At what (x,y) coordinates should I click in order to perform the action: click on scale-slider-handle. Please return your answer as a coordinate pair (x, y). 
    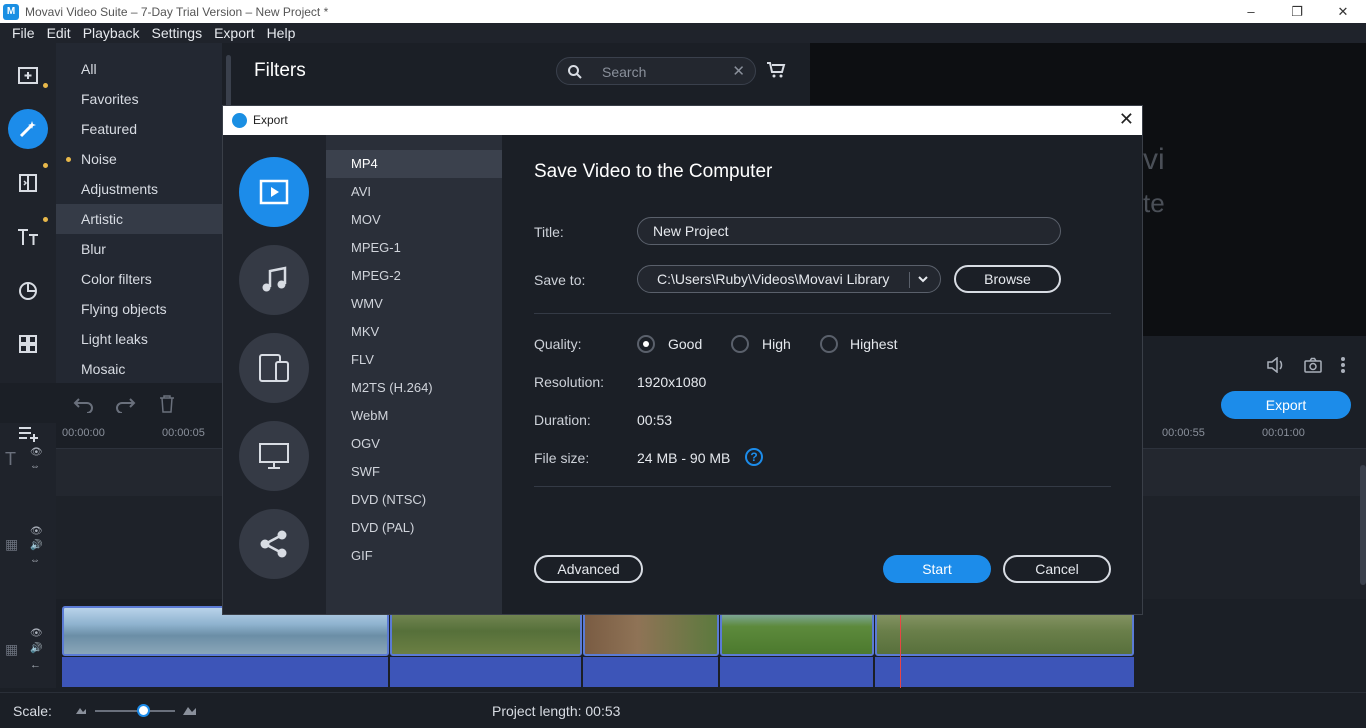
    Looking at the image, I should click on (143, 710).